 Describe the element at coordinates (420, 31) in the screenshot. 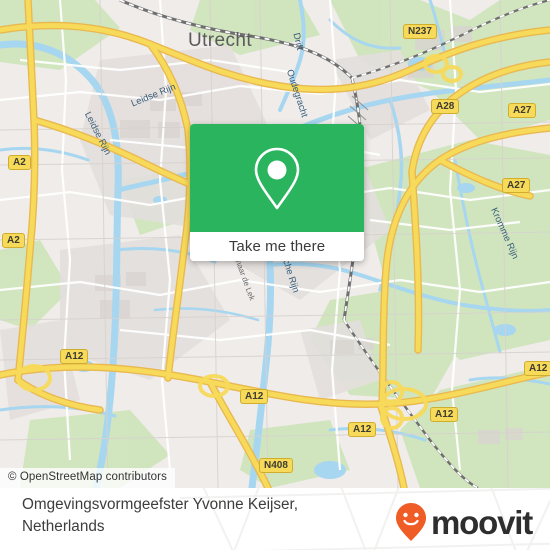

I see `road-shield: N237` at that location.